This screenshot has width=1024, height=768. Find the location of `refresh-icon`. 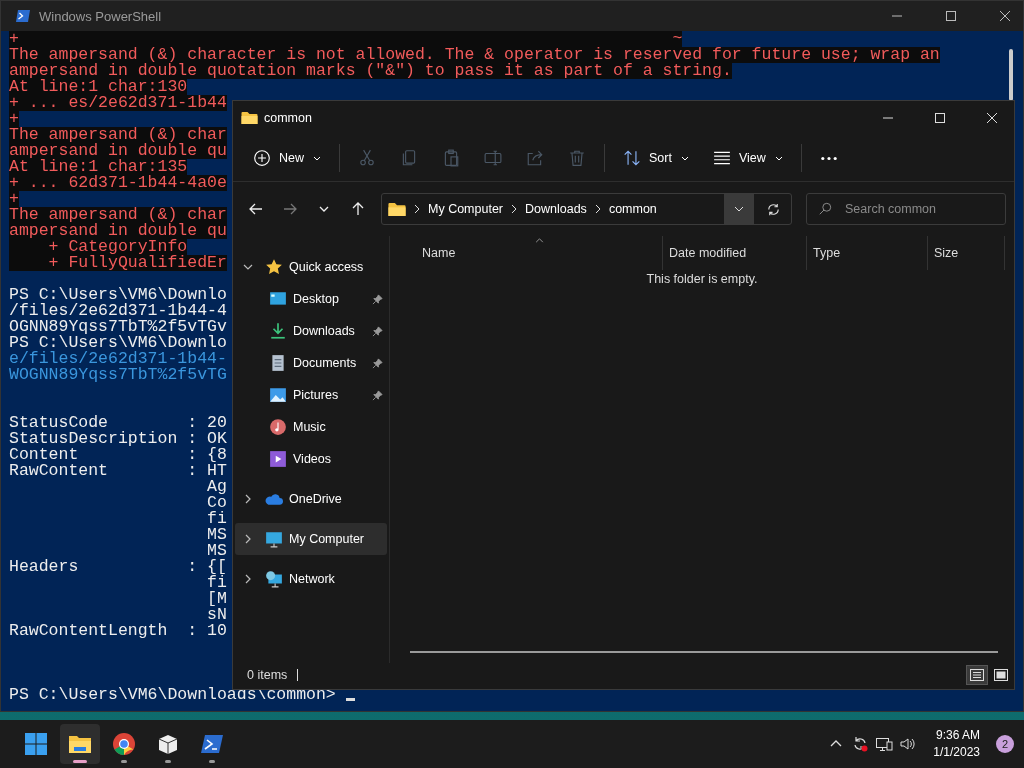

refresh-icon is located at coordinates (773, 209).